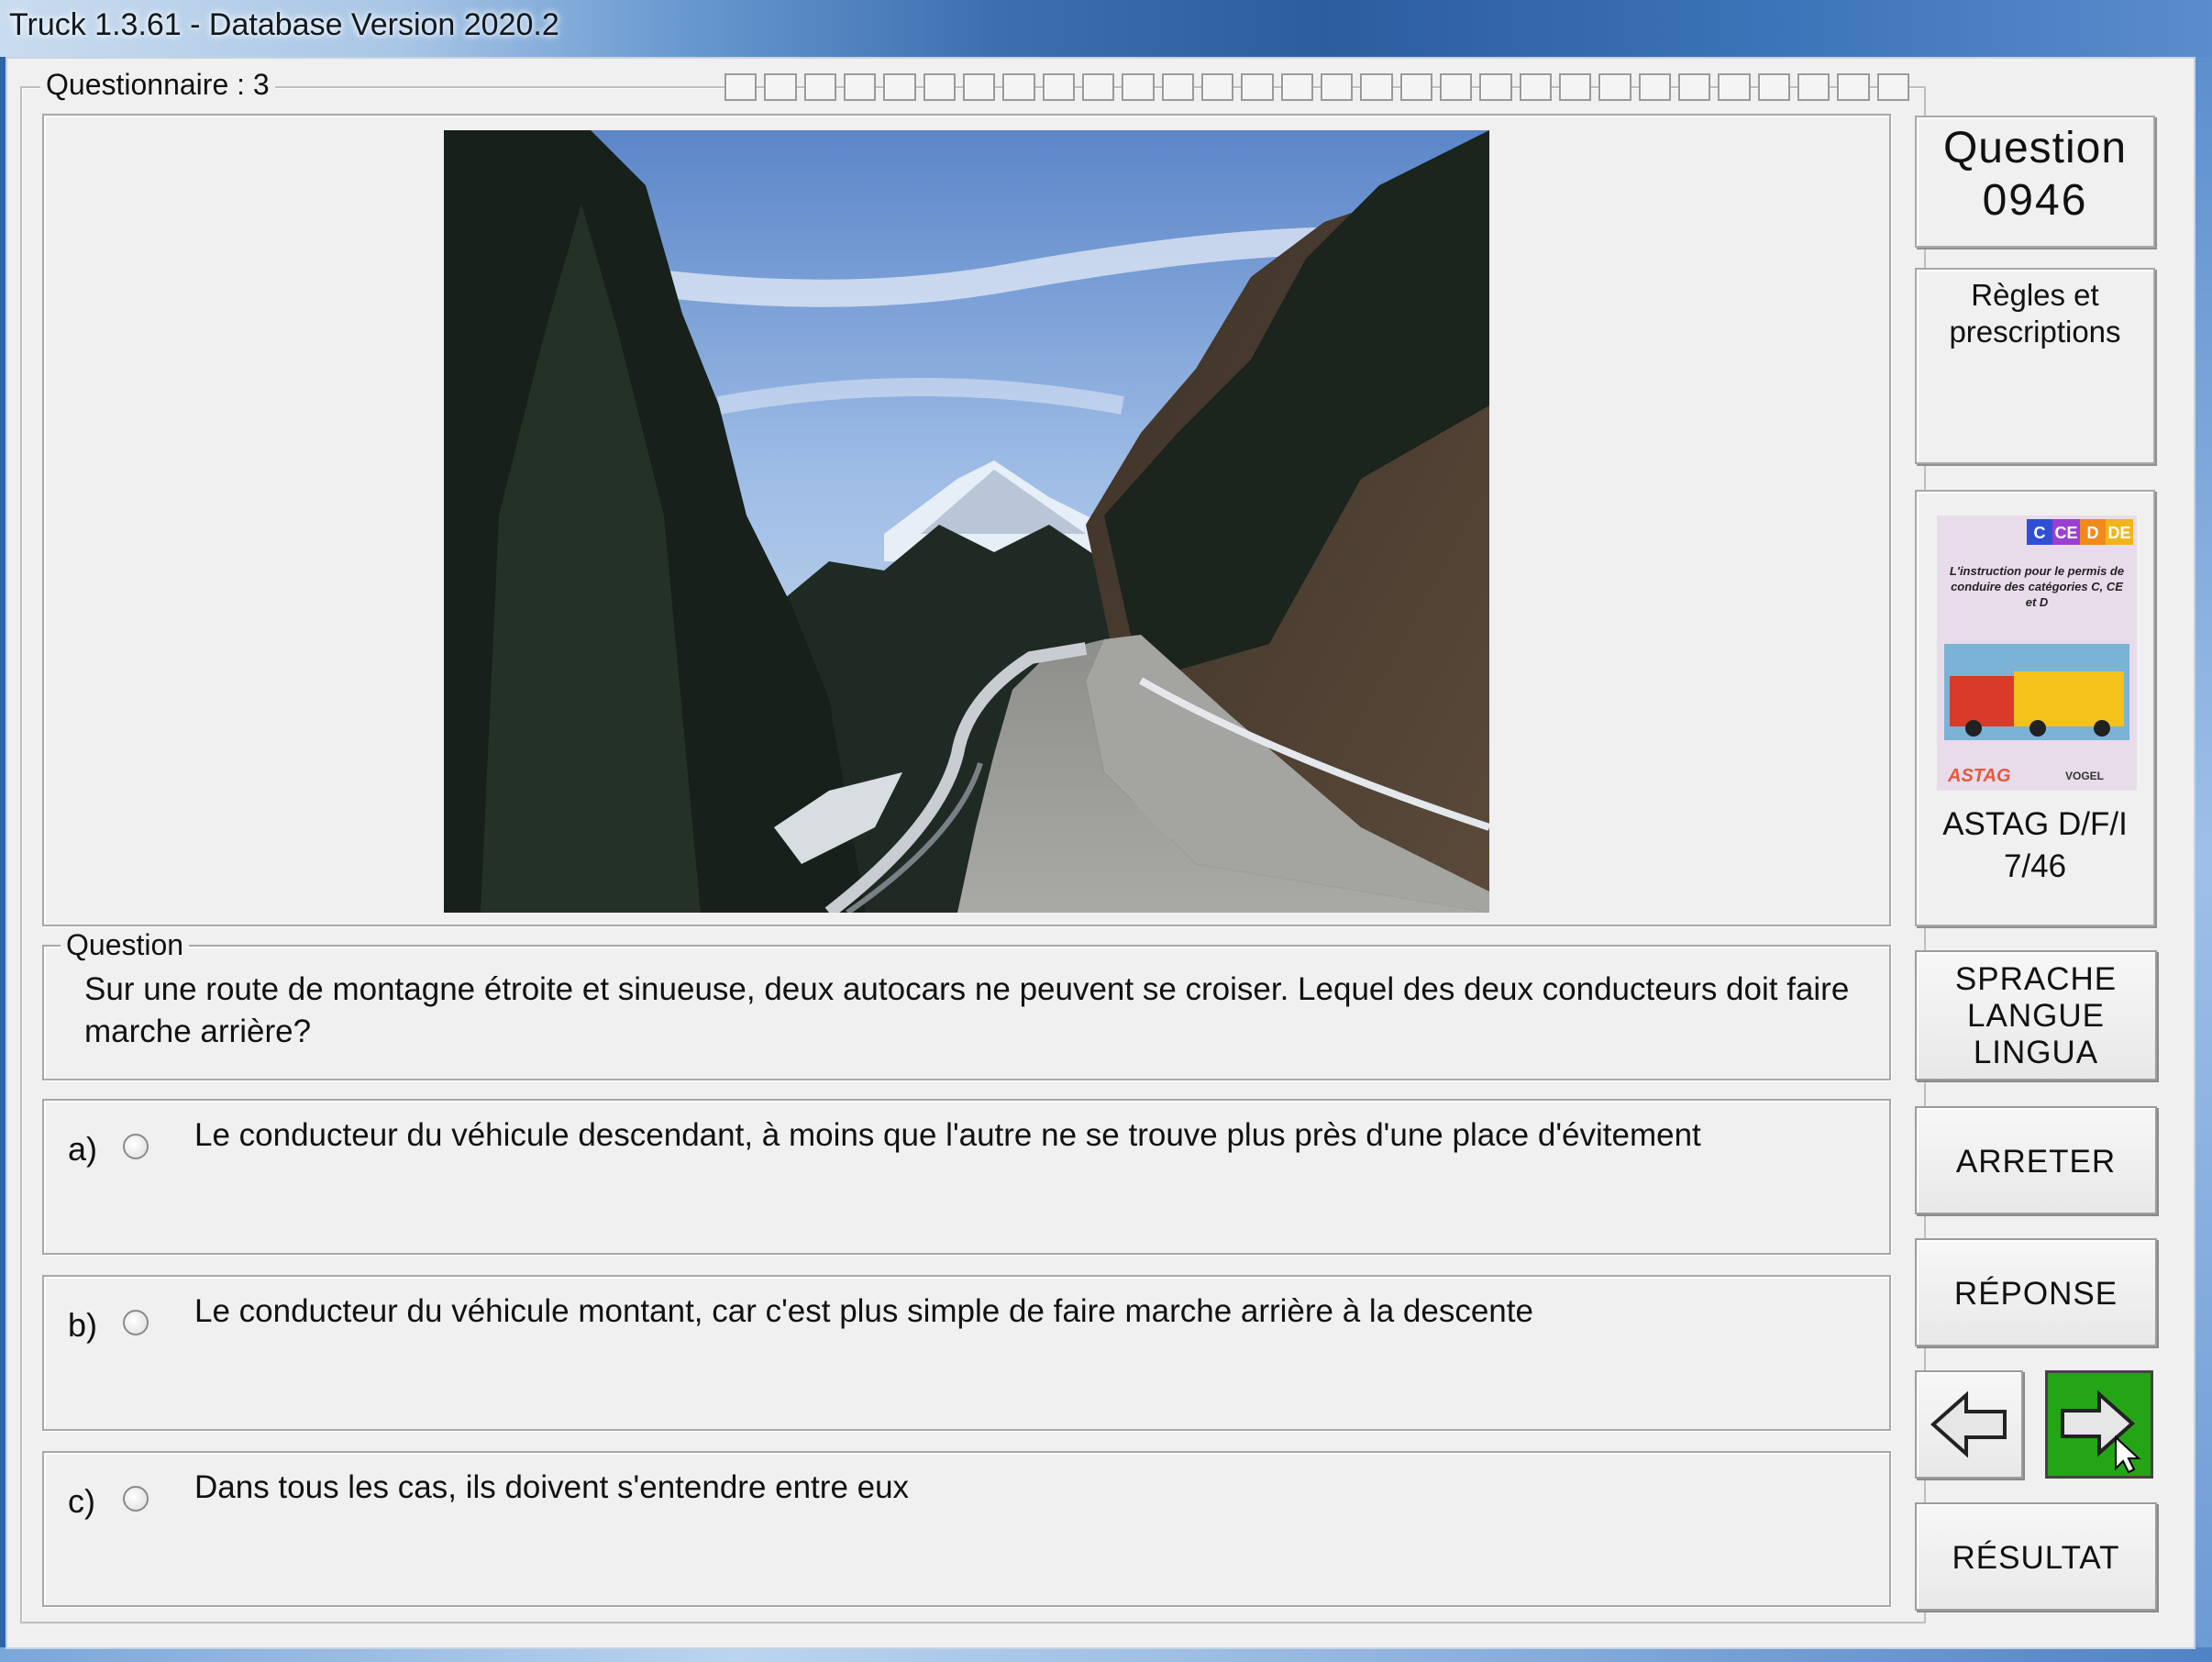 Image resolution: width=2212 pixels, height=1662 pixels. Describe the element at coordinates (2035, 824) in the screenshot. I see `book-title: ASTAG D/F/I` at that location.